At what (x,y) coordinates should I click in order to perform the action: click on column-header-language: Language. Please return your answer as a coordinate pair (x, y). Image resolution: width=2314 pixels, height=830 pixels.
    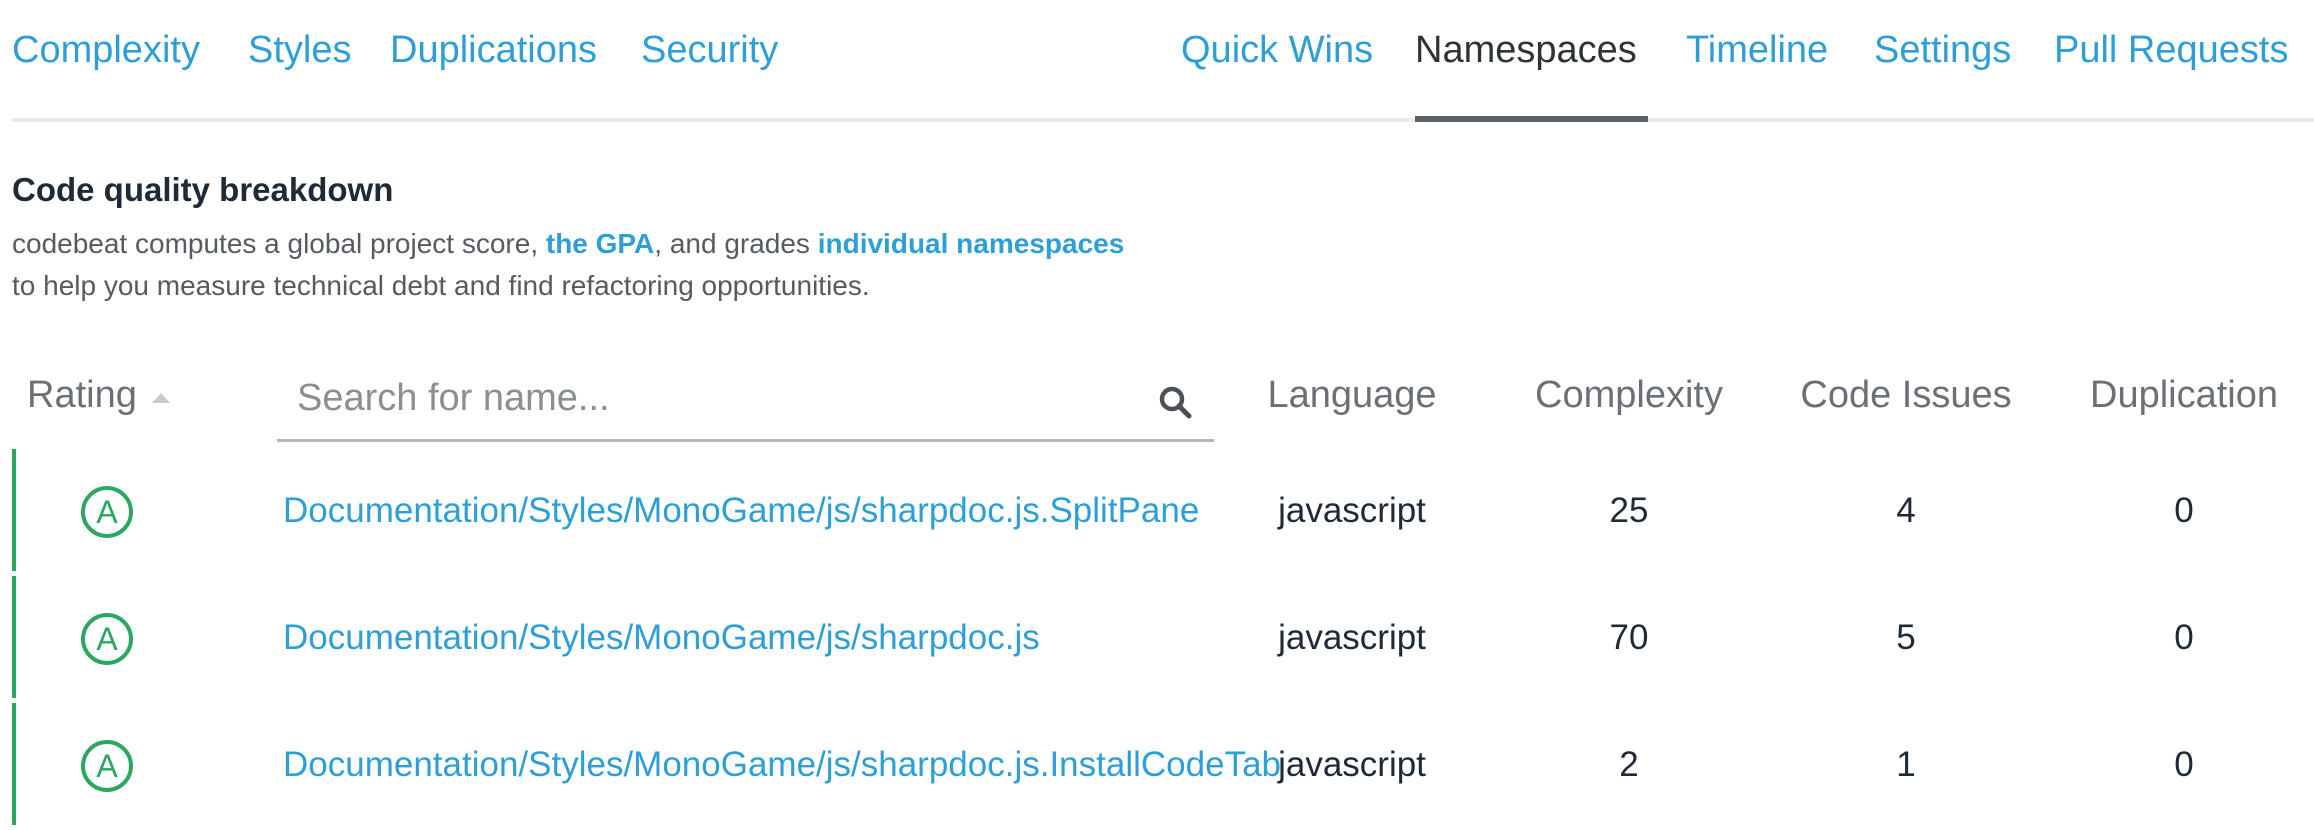
    Looking at the image, I should click on (1352, 395).